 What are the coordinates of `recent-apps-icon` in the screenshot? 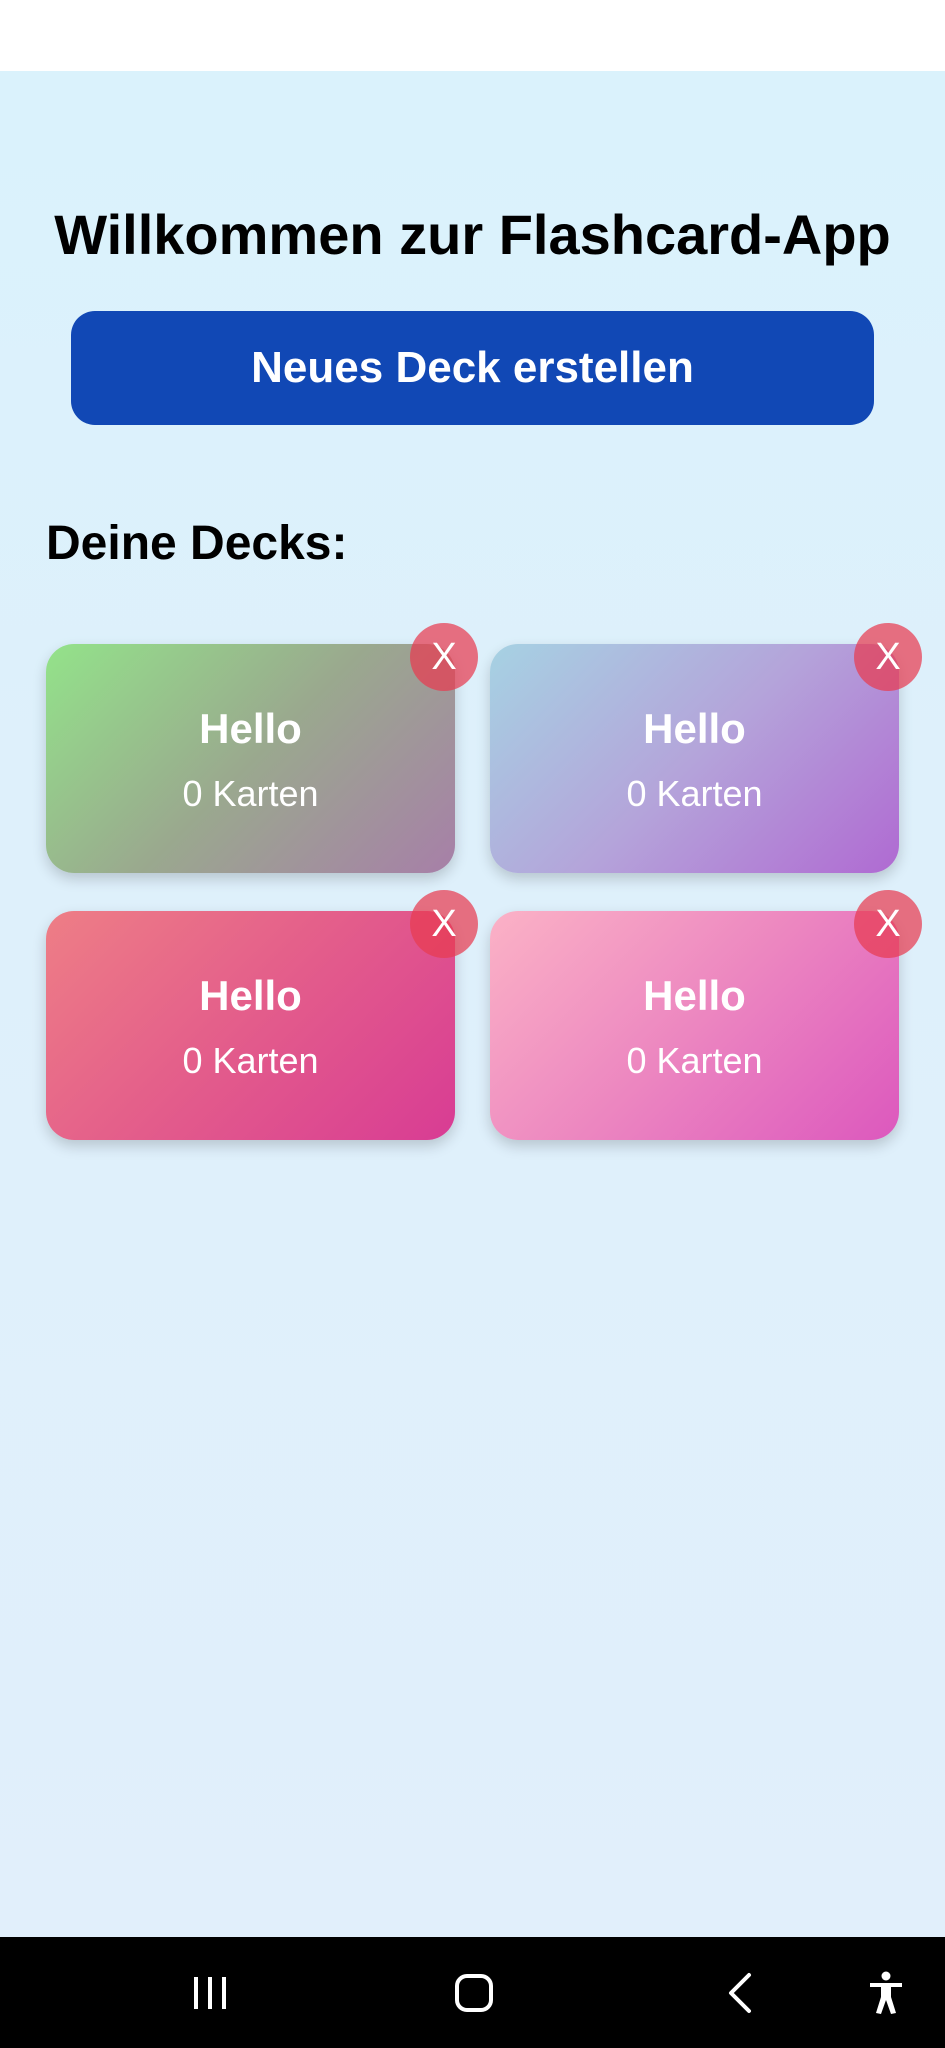 It's located at (210, 1992).